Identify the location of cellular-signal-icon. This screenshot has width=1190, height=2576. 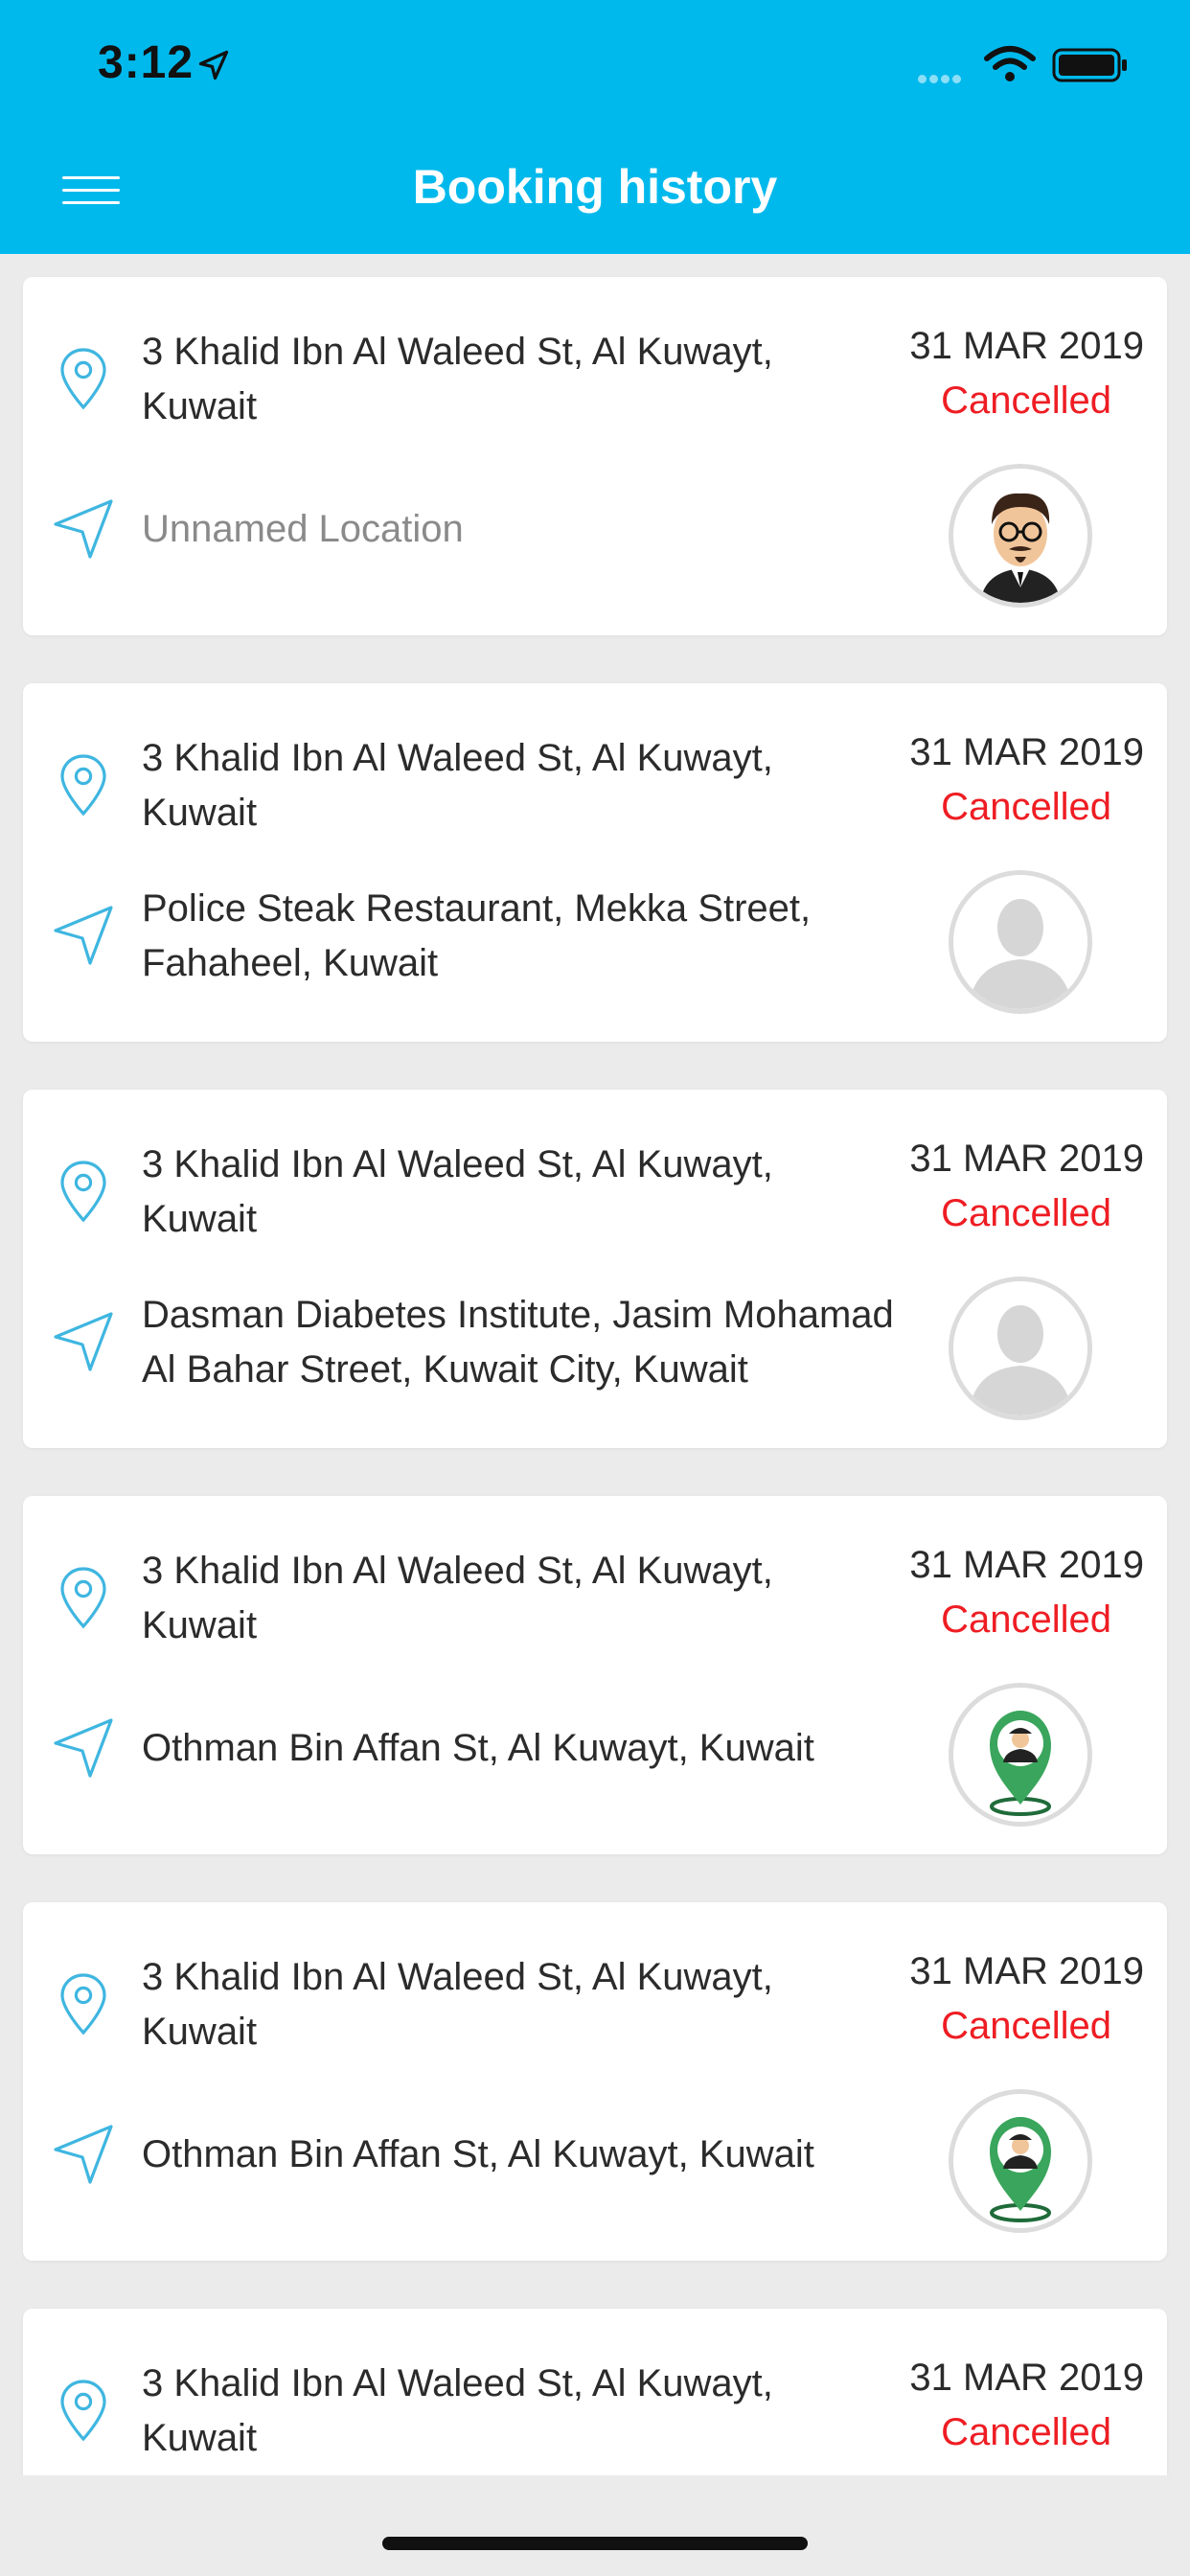
(941, 79).